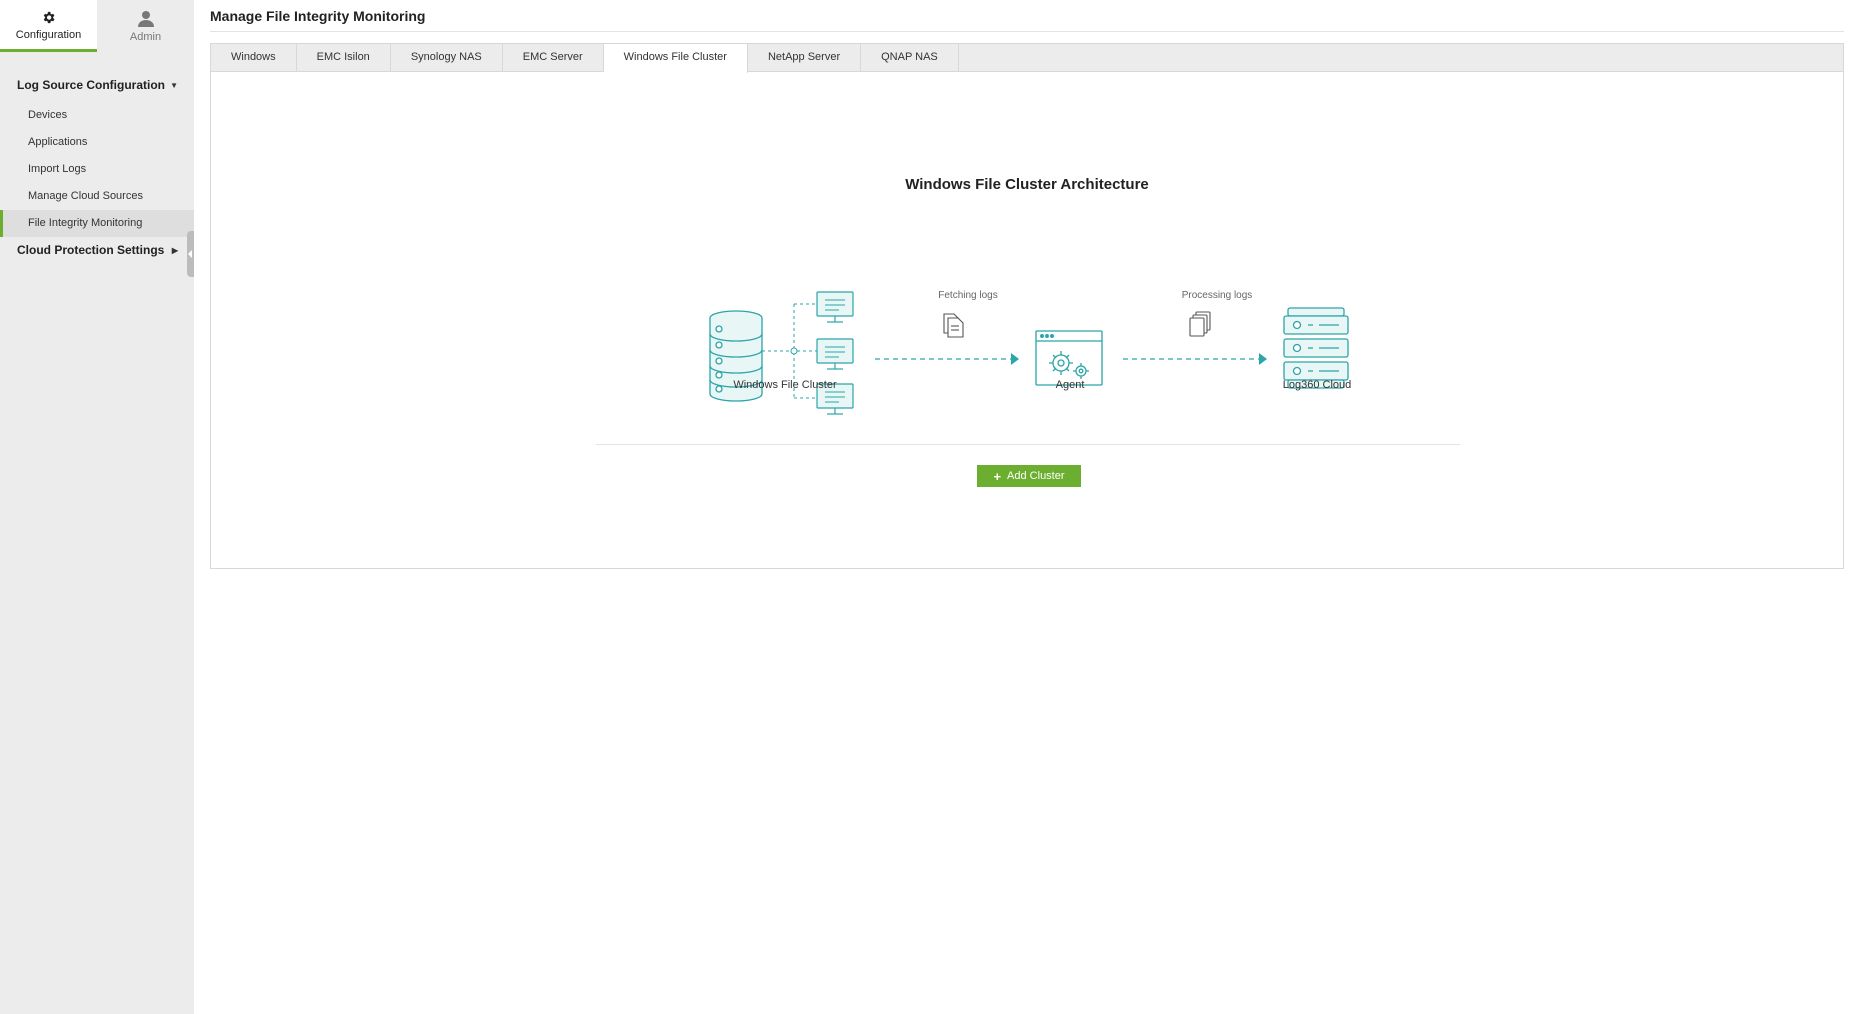 This screenshot has width=1854, height=1014. Describe the element at coordinates (947, 359) in the screenshot. I see `fetch-arrow` at that location.